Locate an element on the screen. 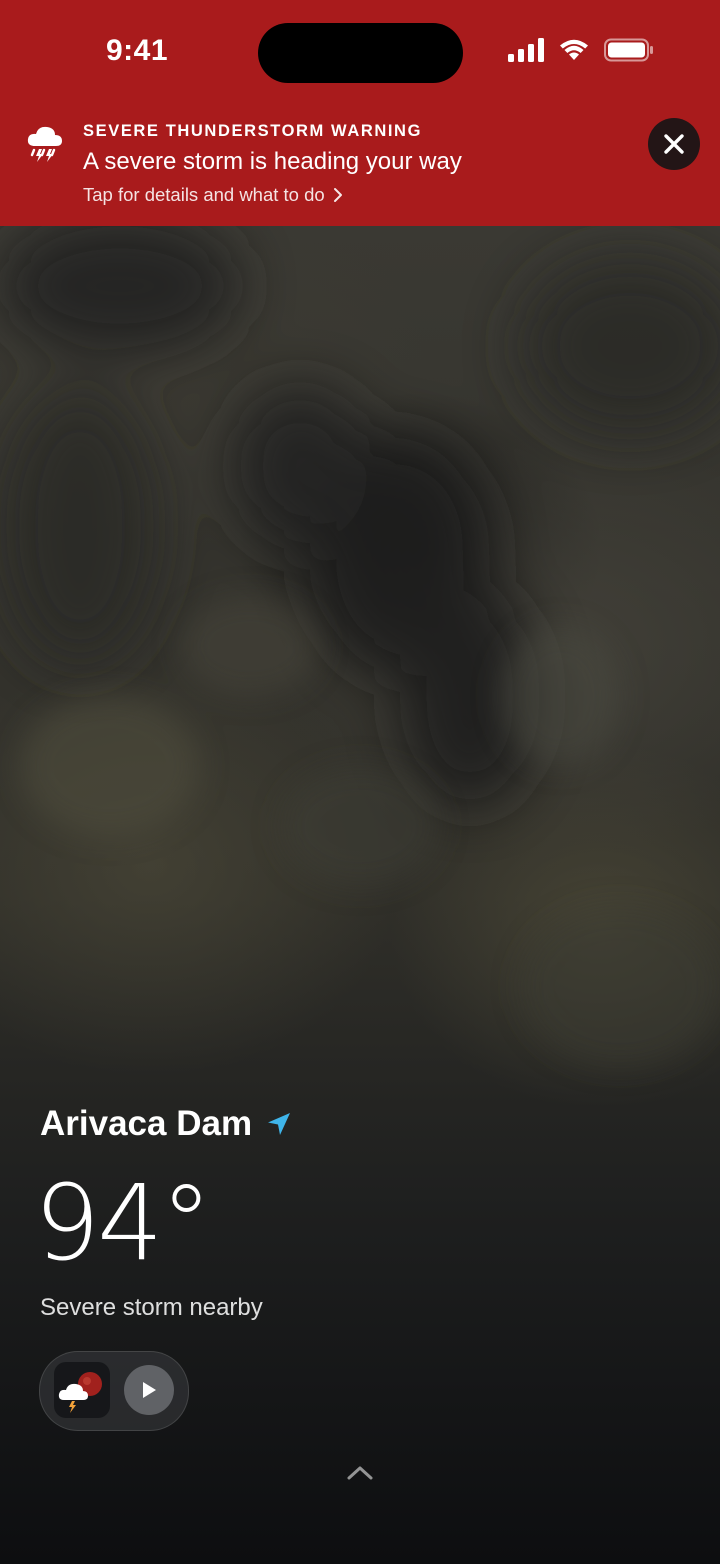 The height and width of the screenshot is (1564, 720). alert-close-button is located at coordinates (674, 144).